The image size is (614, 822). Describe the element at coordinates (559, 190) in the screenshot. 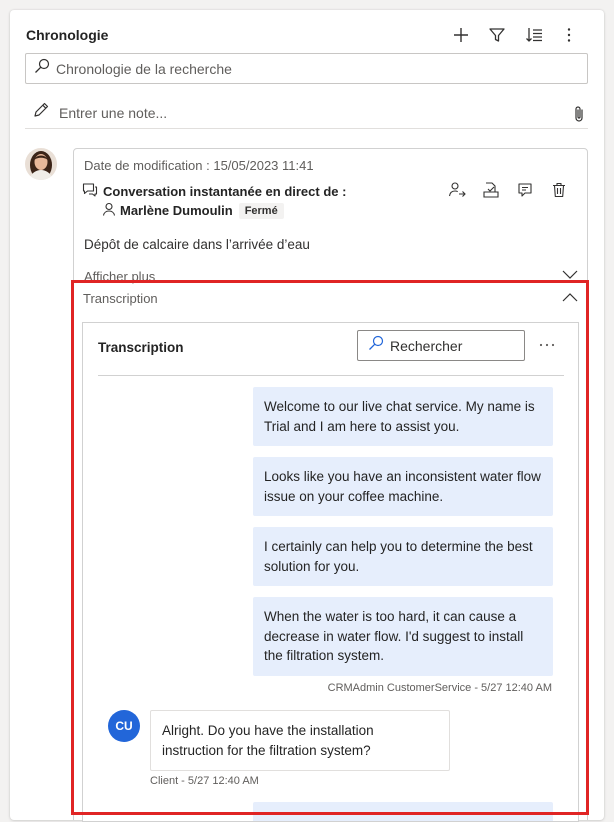

I see `delete-icon` at that location.